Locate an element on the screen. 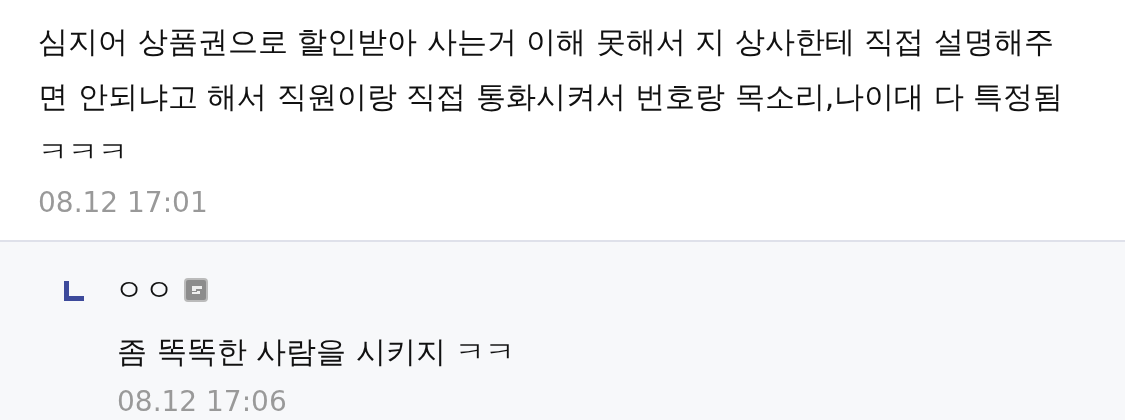 This screenshot has height=420, width=1125. comment-time: 08.12 17:01 is located at coordinates (123, 203).